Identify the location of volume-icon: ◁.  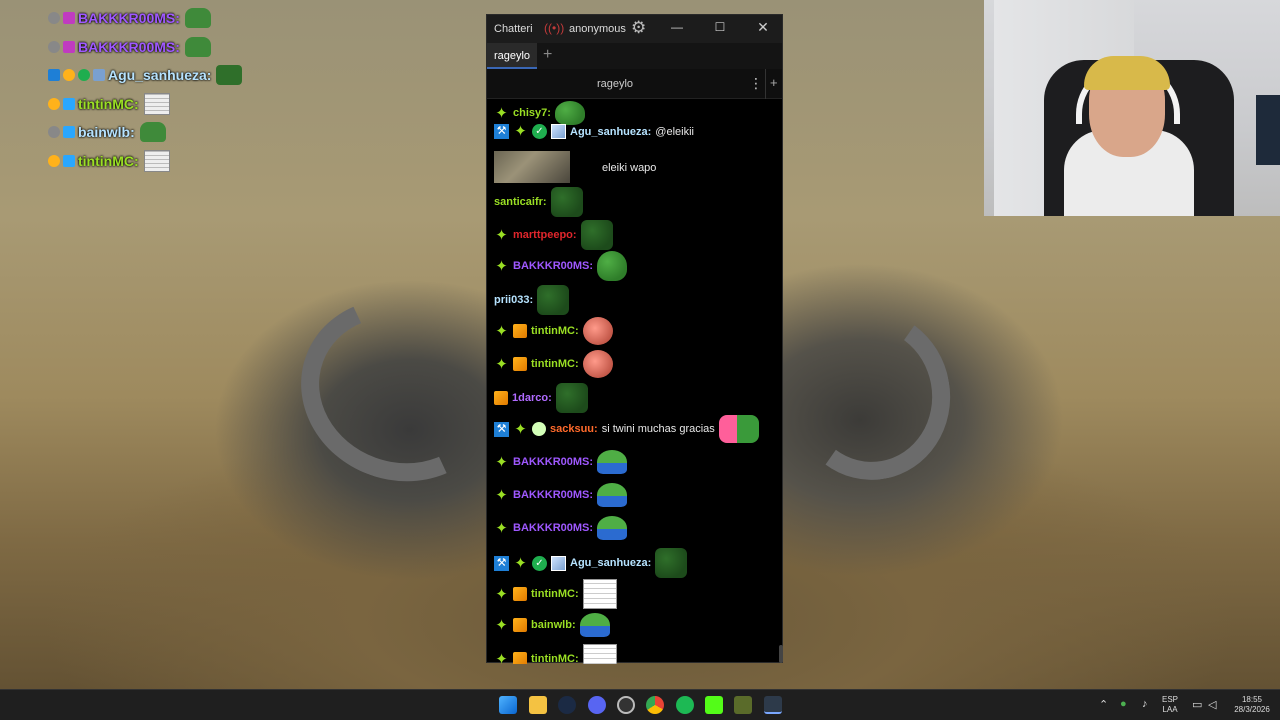
(1212, 704).